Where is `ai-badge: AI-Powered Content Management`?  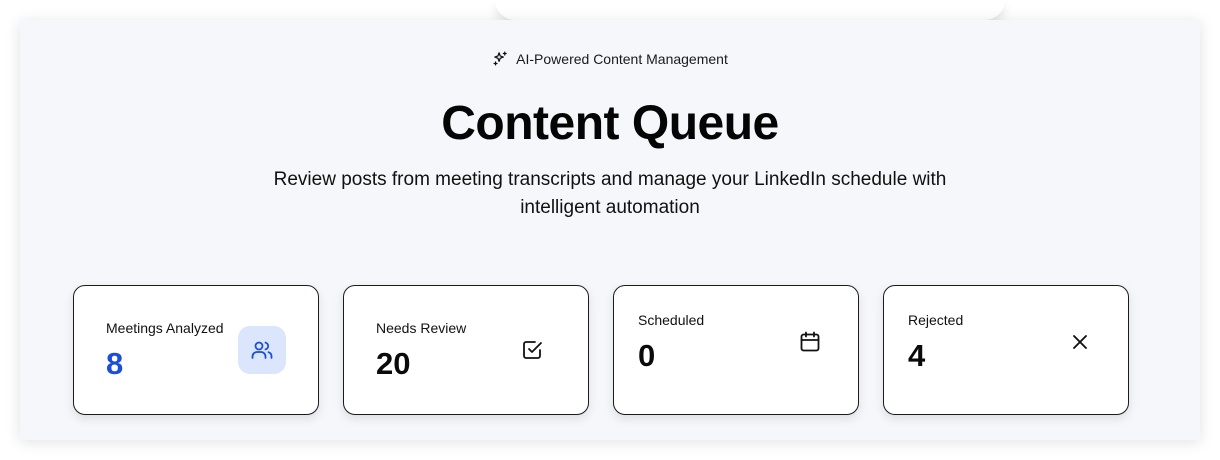 ai-badge: AI-Powered Content Management is located at coordinates (610, 58).